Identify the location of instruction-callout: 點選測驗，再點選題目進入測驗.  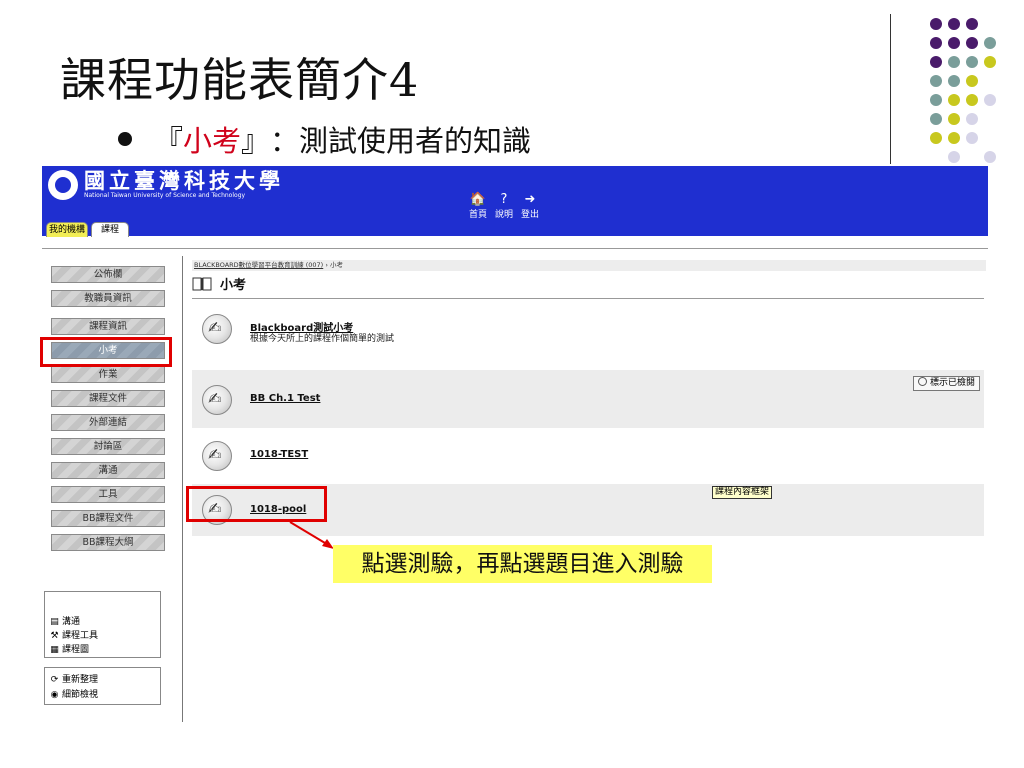
(522, 564).